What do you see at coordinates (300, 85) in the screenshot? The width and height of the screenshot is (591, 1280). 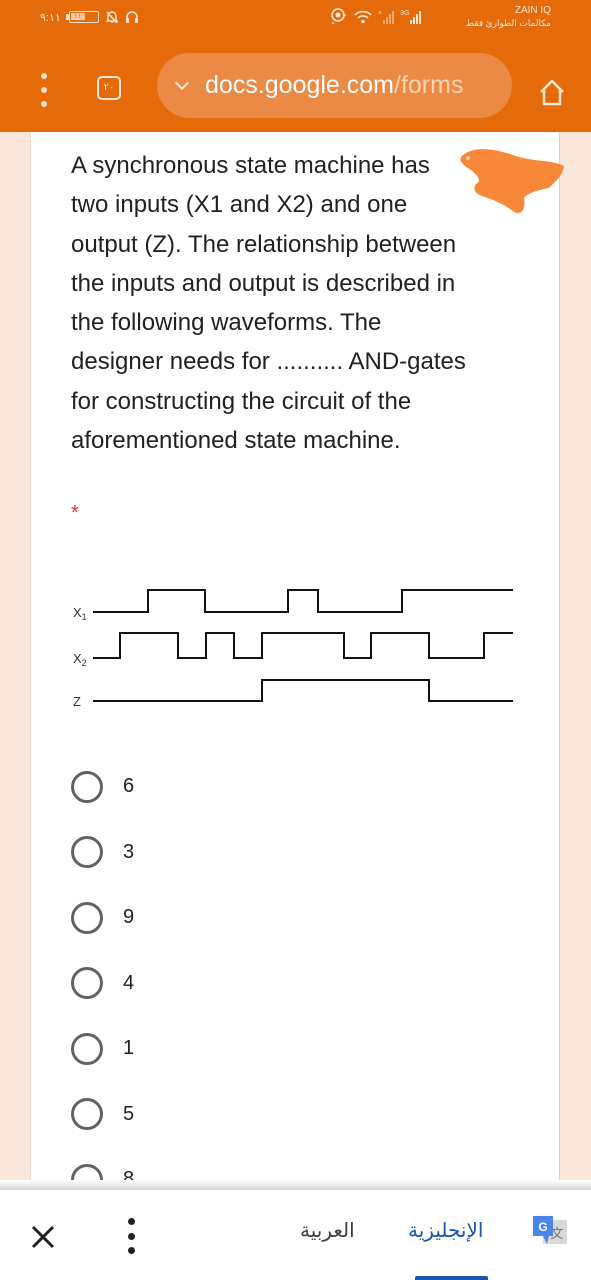 I see `url-domain: docs.google.com` at bounding box center [300, 85].